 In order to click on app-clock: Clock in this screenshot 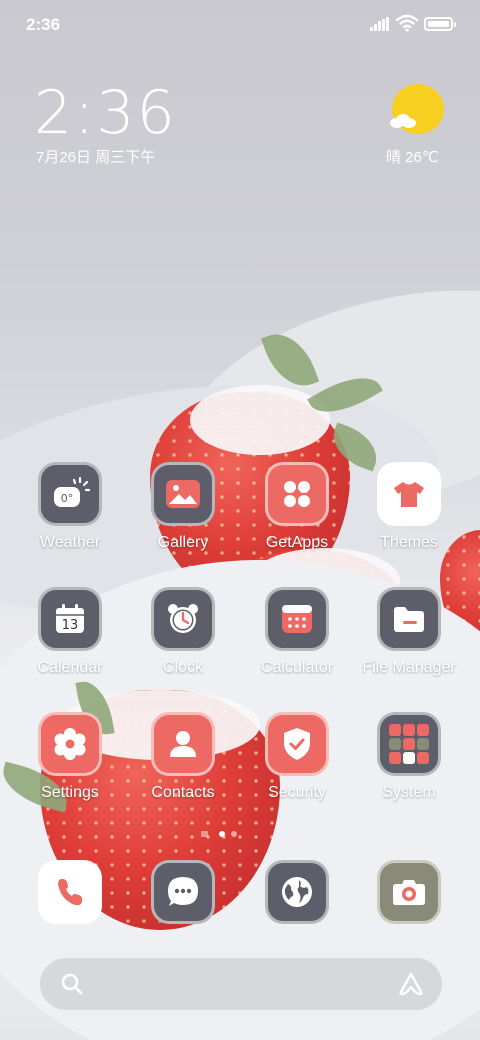, I will do `click(183, 632)`.